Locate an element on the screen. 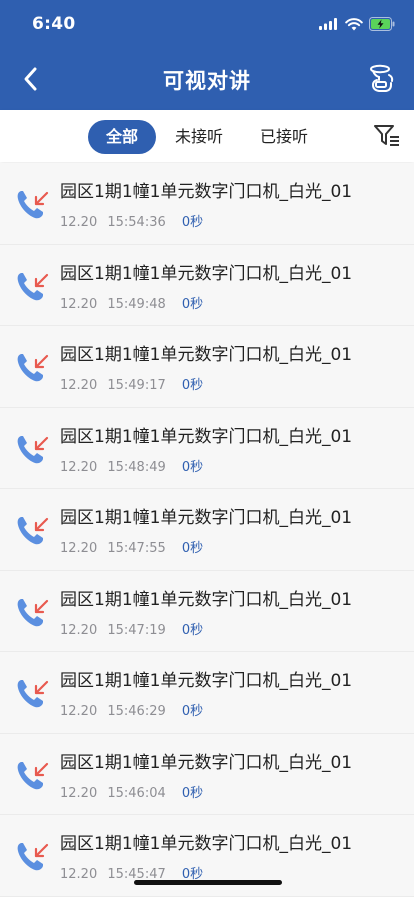 The width and height of the screenshot is (414, 897). intercom-settings-button is located at coordinates (381, 79).